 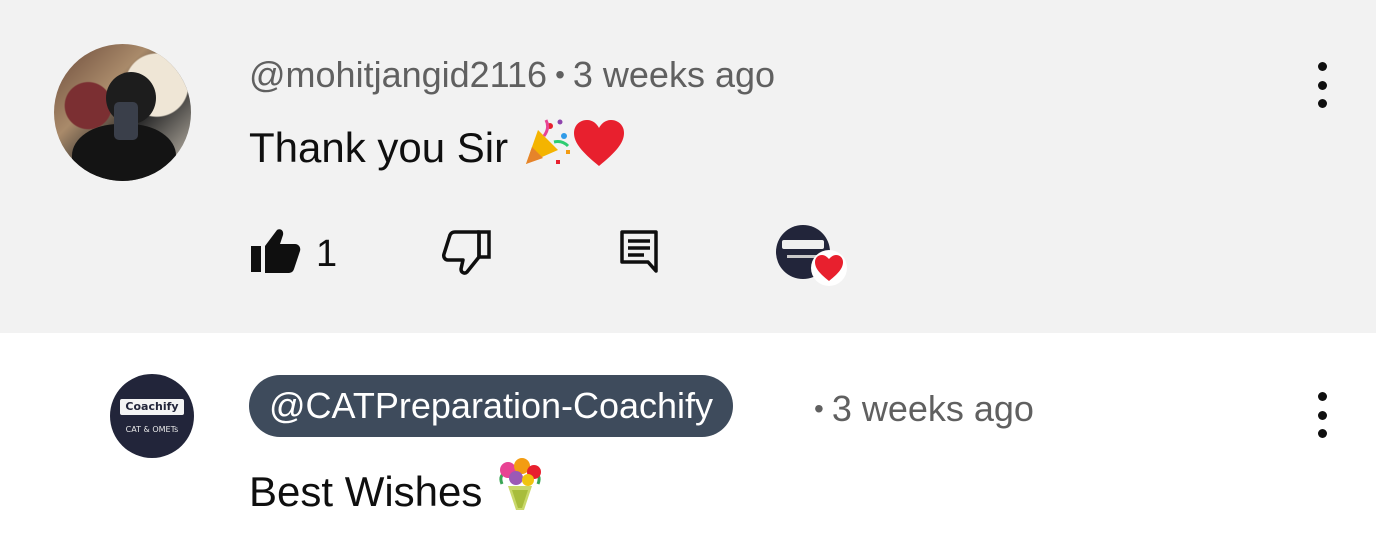 I want to click on reply-more-options-button, so click(x=1322, y=415).